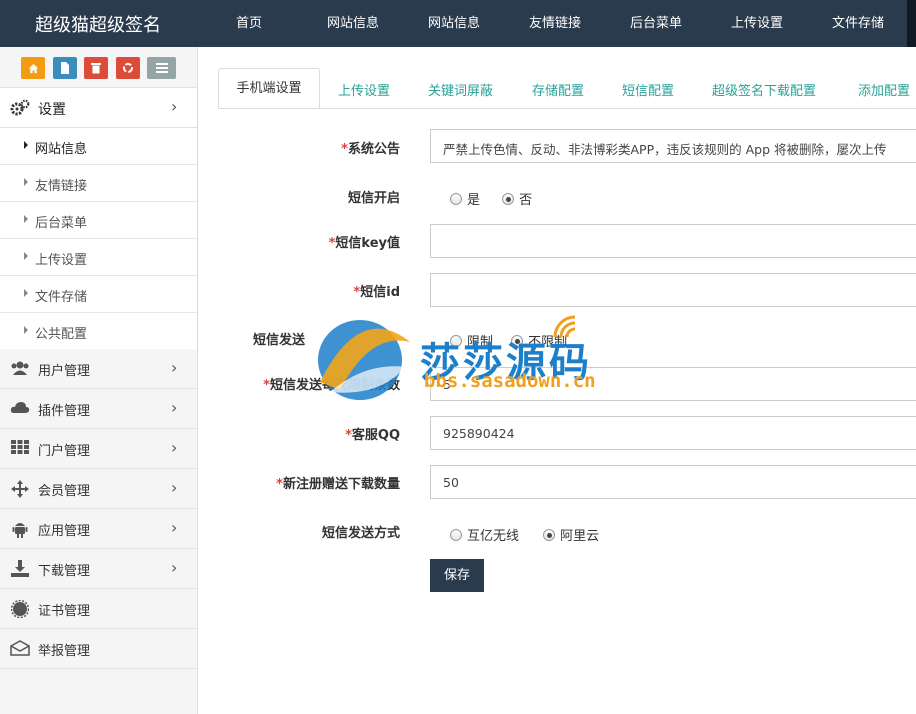  I want to click on sidebar-group-users: 用户管理 ›, so click(98, 369).